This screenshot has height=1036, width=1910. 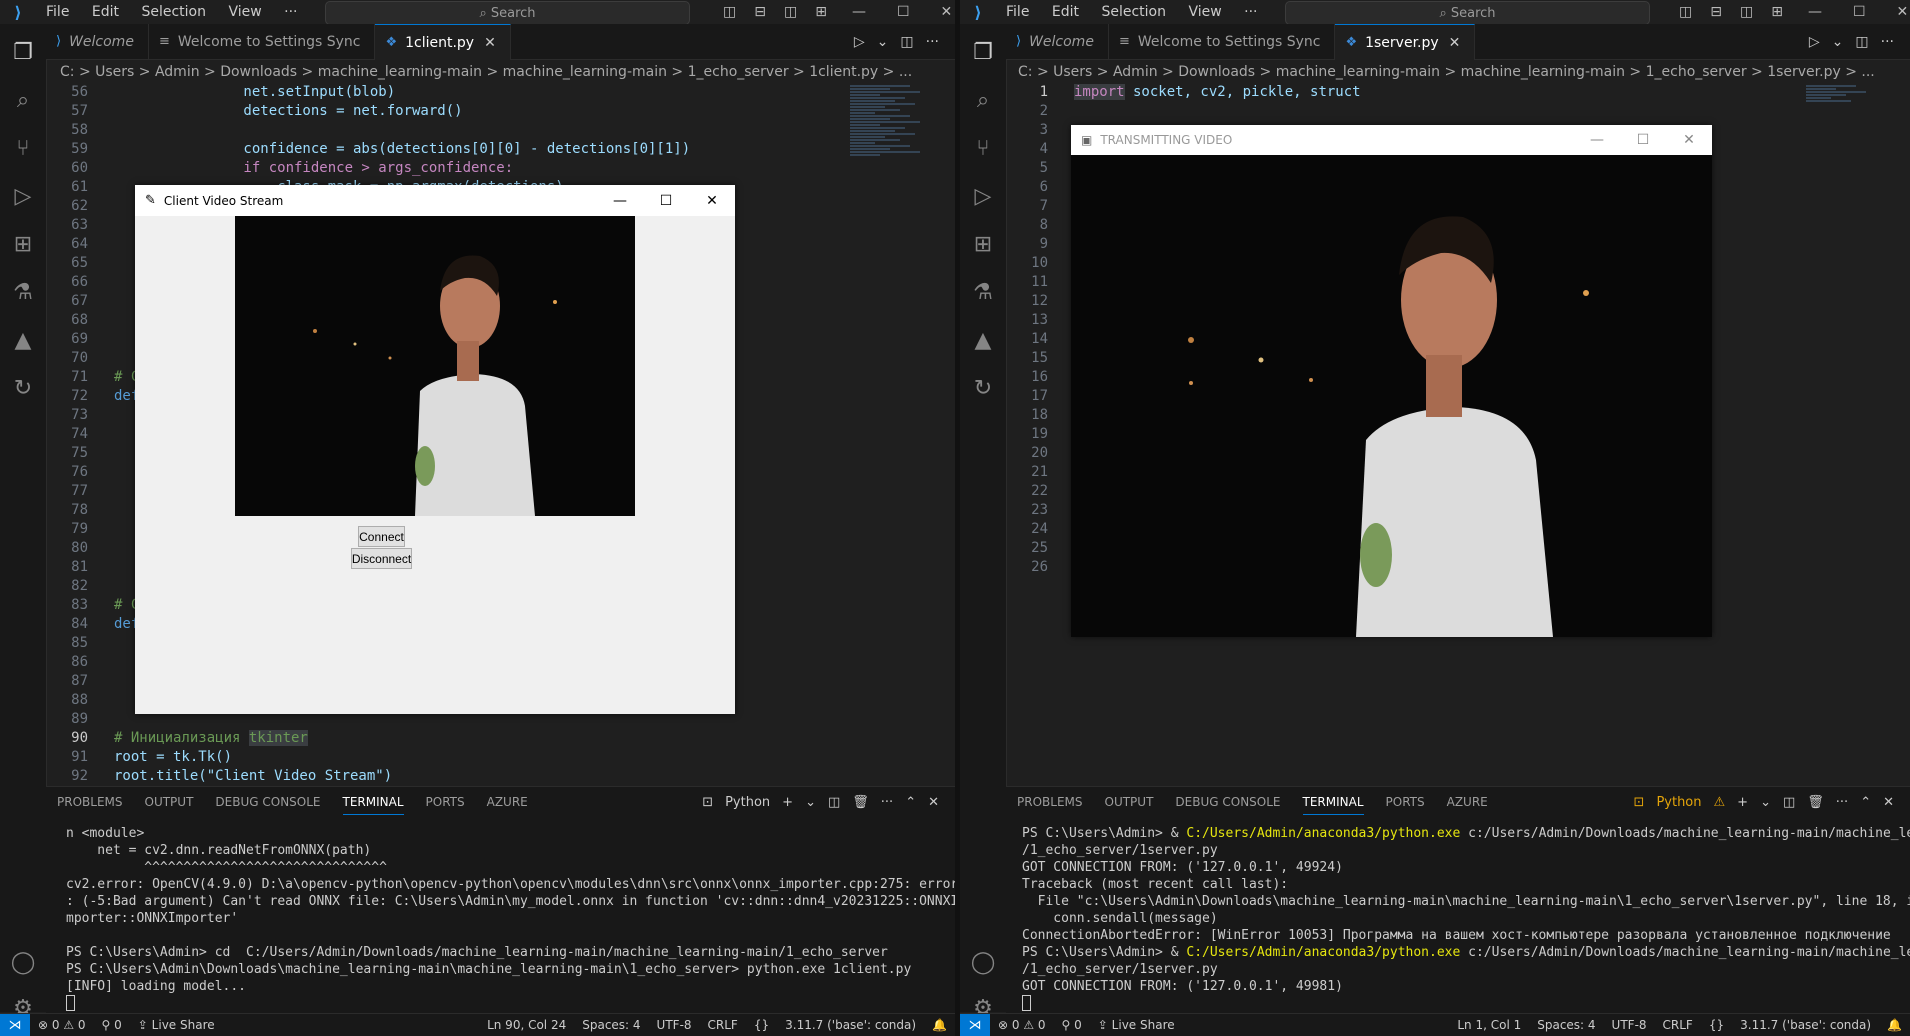 I want to click on menu-more: ···, so click(x=1250, y=12).